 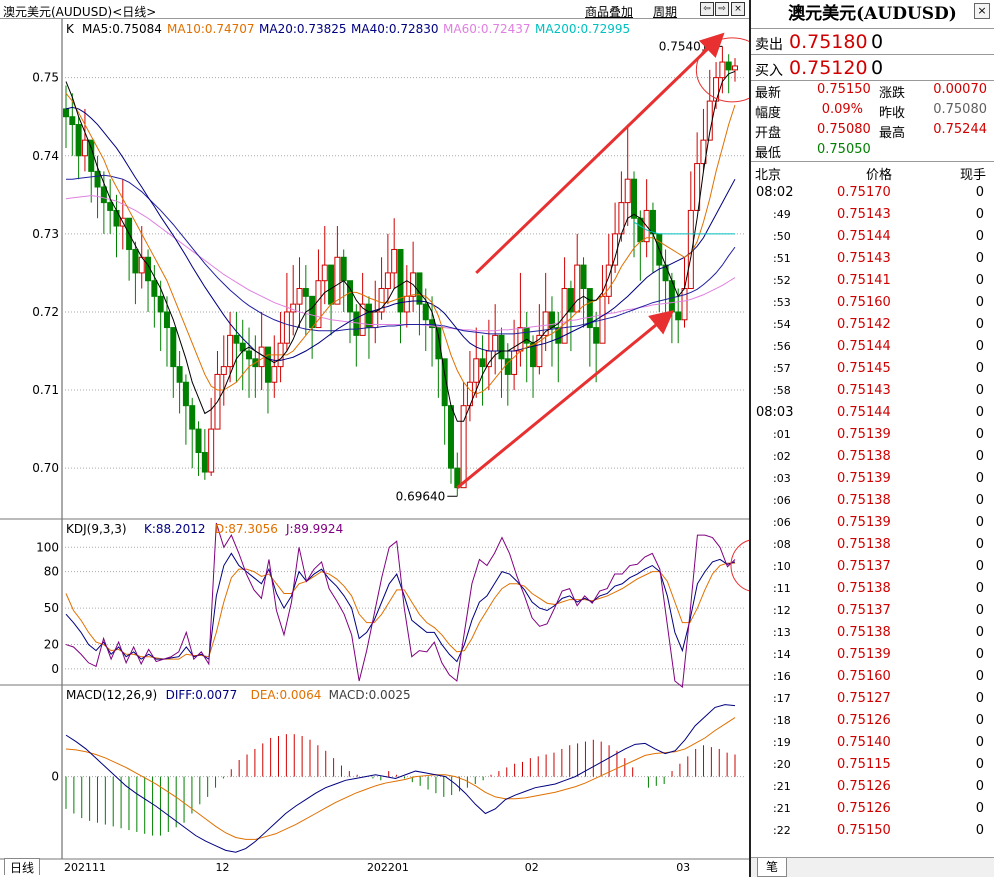 What do you see at coordinates (872, 326) in the screenshot?
I see `tick-row: :54 0.75142 0` at bounding box center [872, 326].